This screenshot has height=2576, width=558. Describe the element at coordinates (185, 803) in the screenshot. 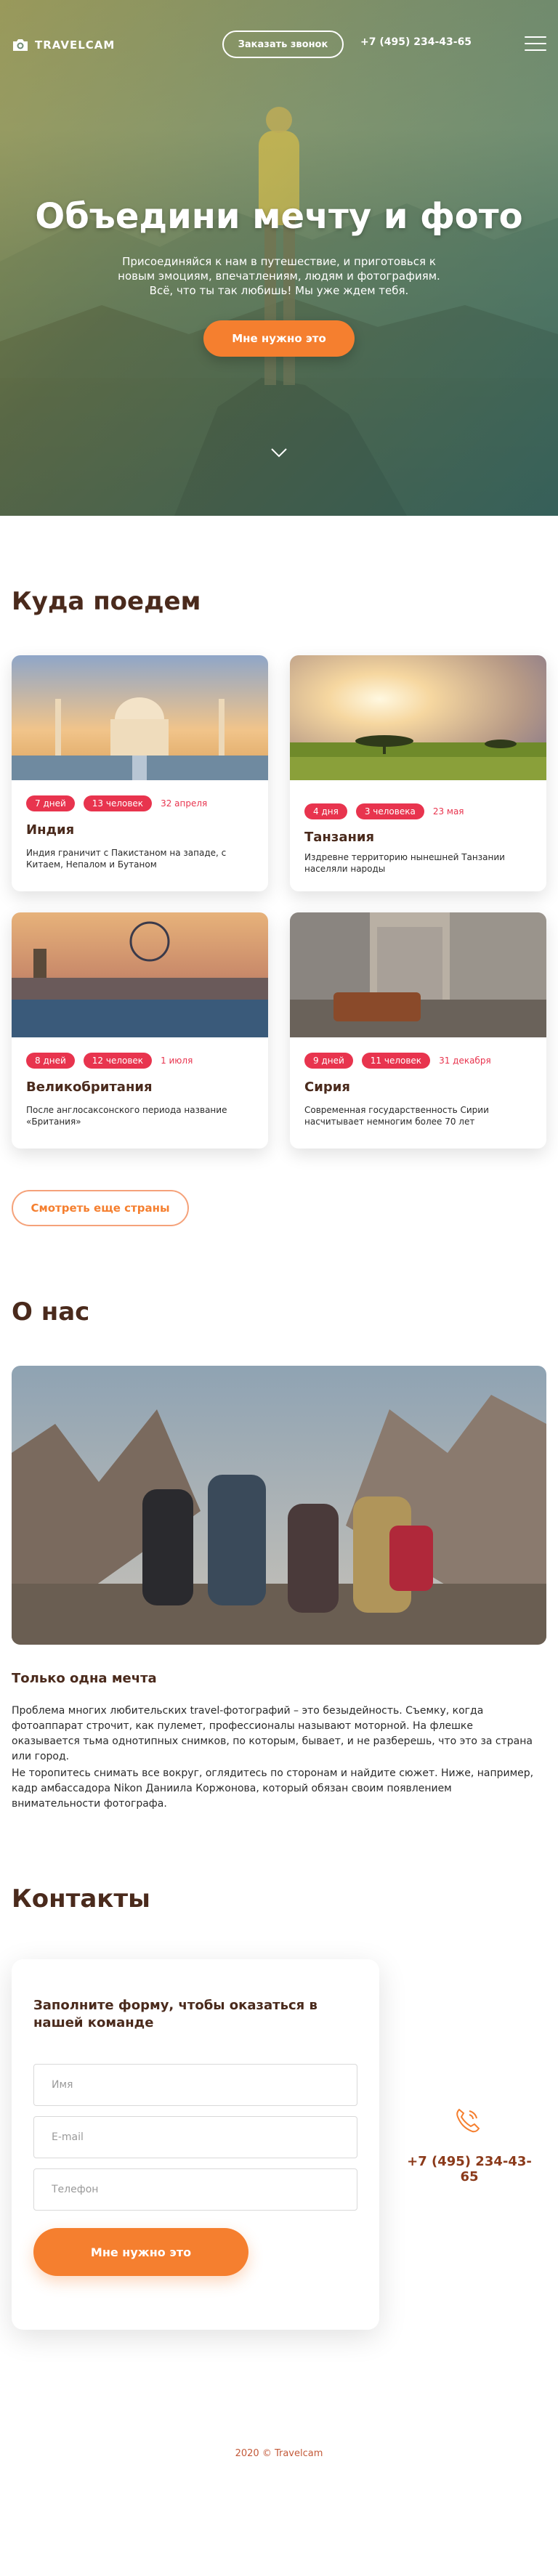

I see `trip-date: 32 апреля` at that location.